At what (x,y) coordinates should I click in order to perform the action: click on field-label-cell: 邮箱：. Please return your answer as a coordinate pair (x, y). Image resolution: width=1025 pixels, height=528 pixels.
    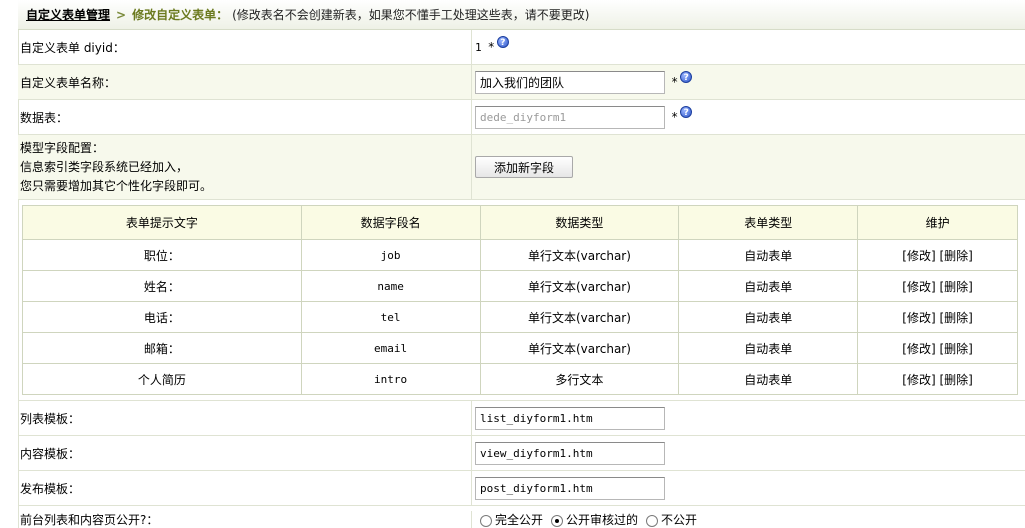
    Looking at the image, I should click on (162, 348).